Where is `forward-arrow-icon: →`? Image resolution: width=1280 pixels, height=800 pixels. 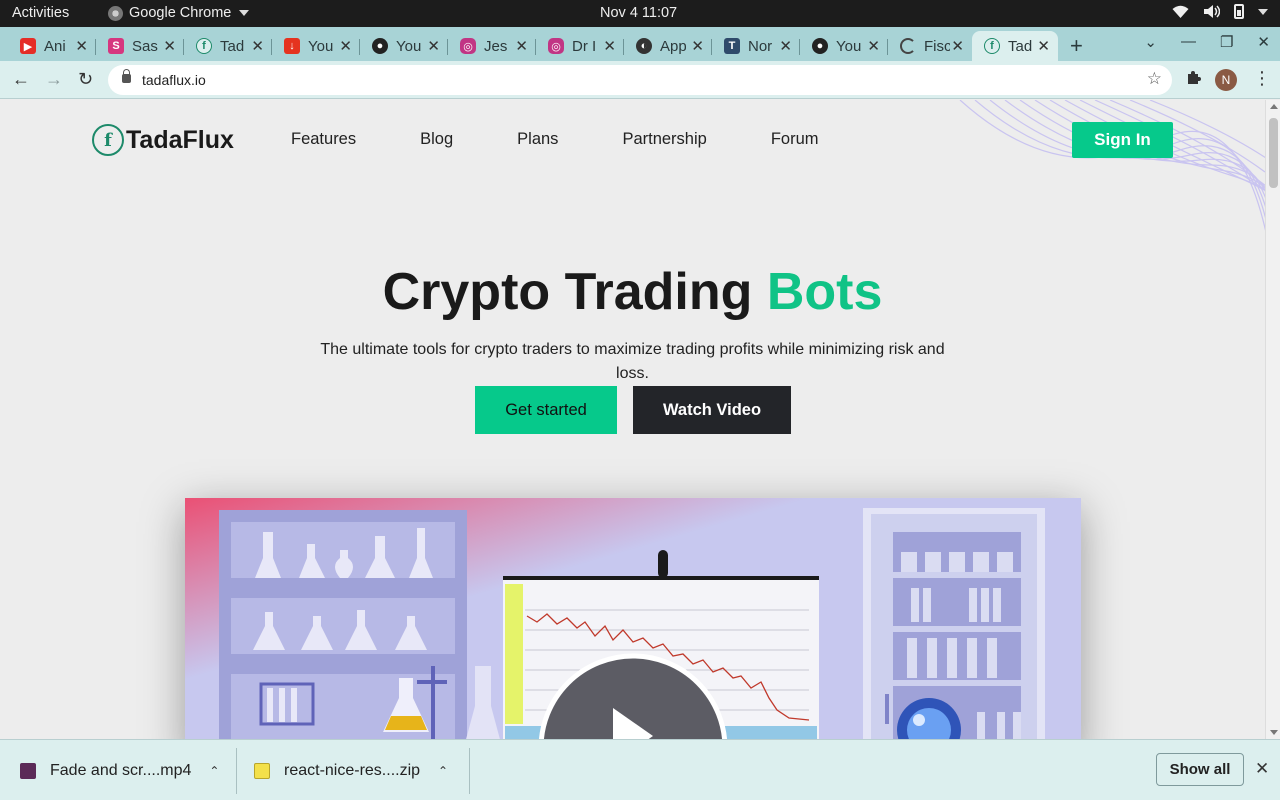
forward-arrow-icon: → is located at coordinates (54, 79).